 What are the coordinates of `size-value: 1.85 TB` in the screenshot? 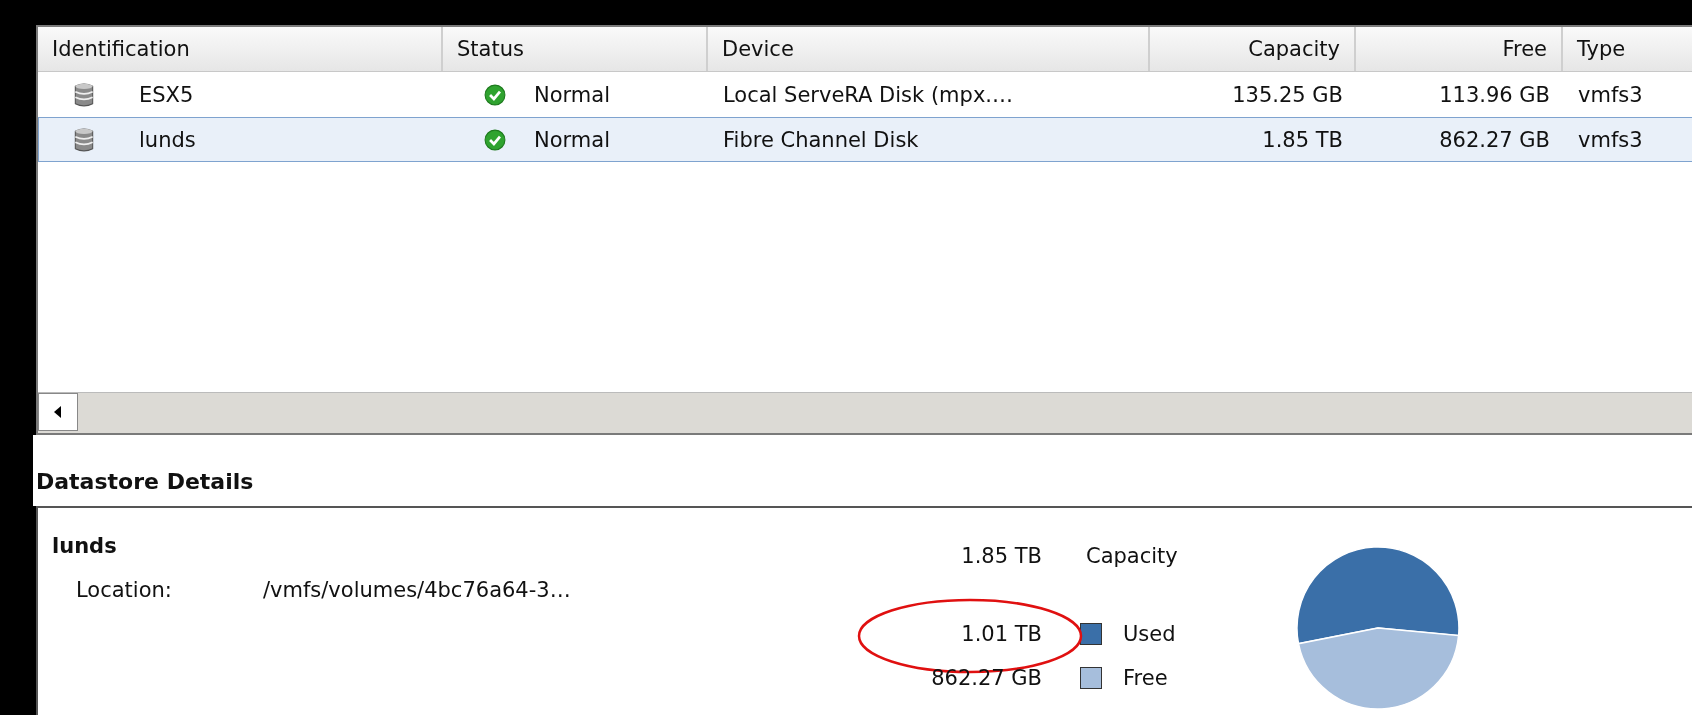 It's located at (1001, 556).